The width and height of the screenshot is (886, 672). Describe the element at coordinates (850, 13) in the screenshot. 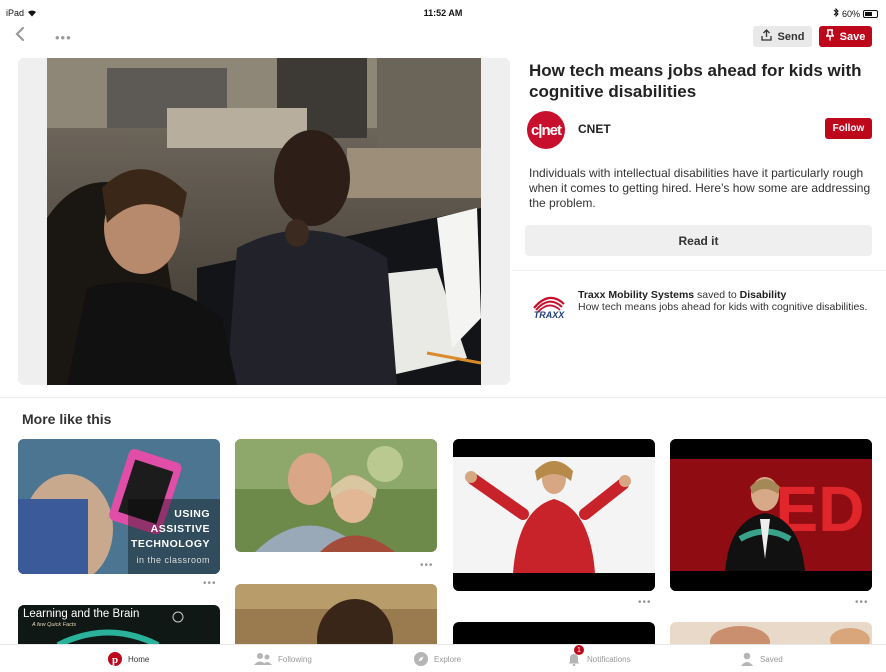

I see `battery-text: 60%` at that location.